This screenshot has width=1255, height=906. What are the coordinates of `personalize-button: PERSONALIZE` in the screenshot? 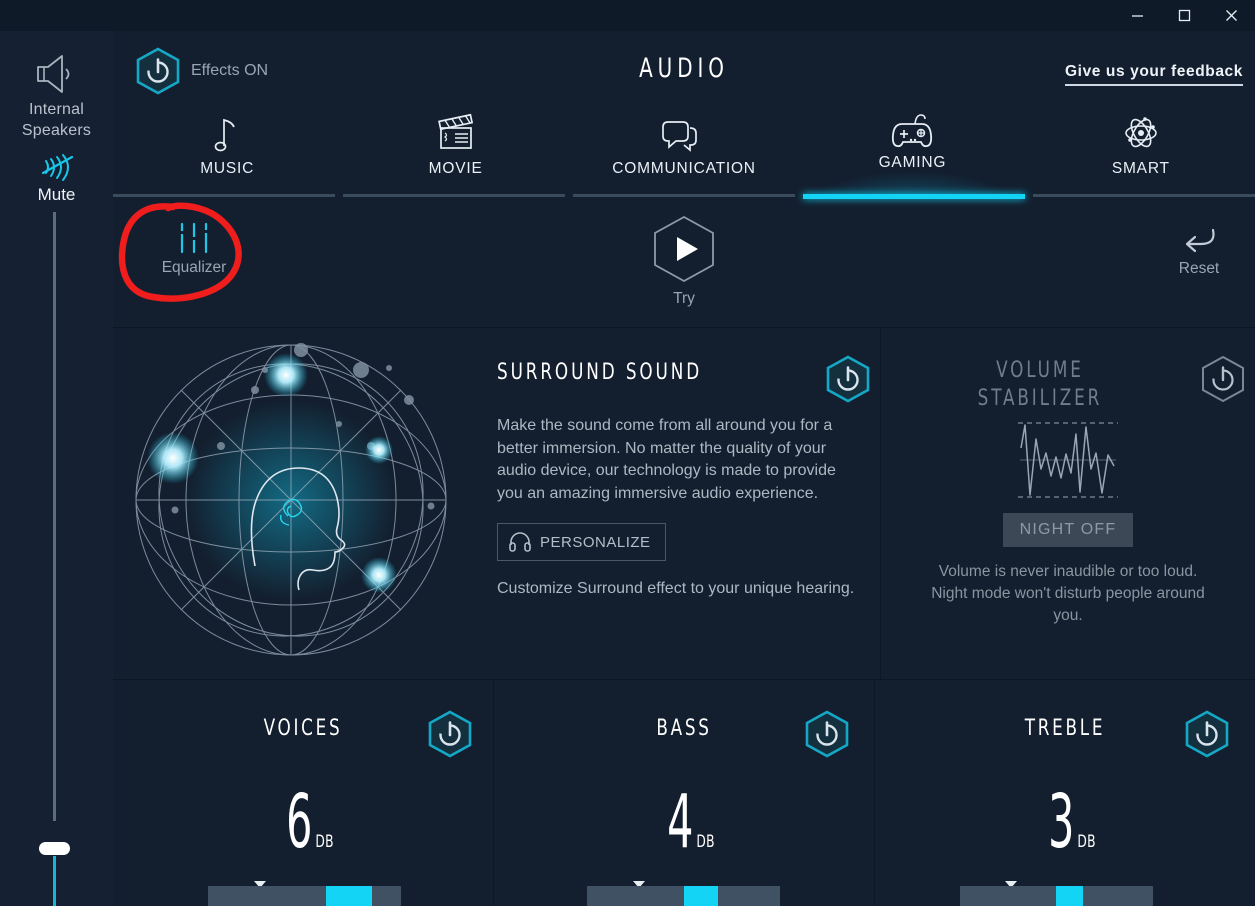 It's located at (581, 542).